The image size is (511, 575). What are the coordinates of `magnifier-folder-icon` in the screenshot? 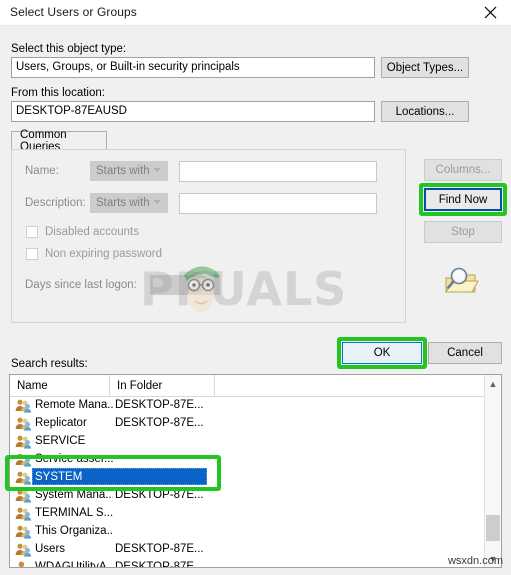 It's located at (461, 281).